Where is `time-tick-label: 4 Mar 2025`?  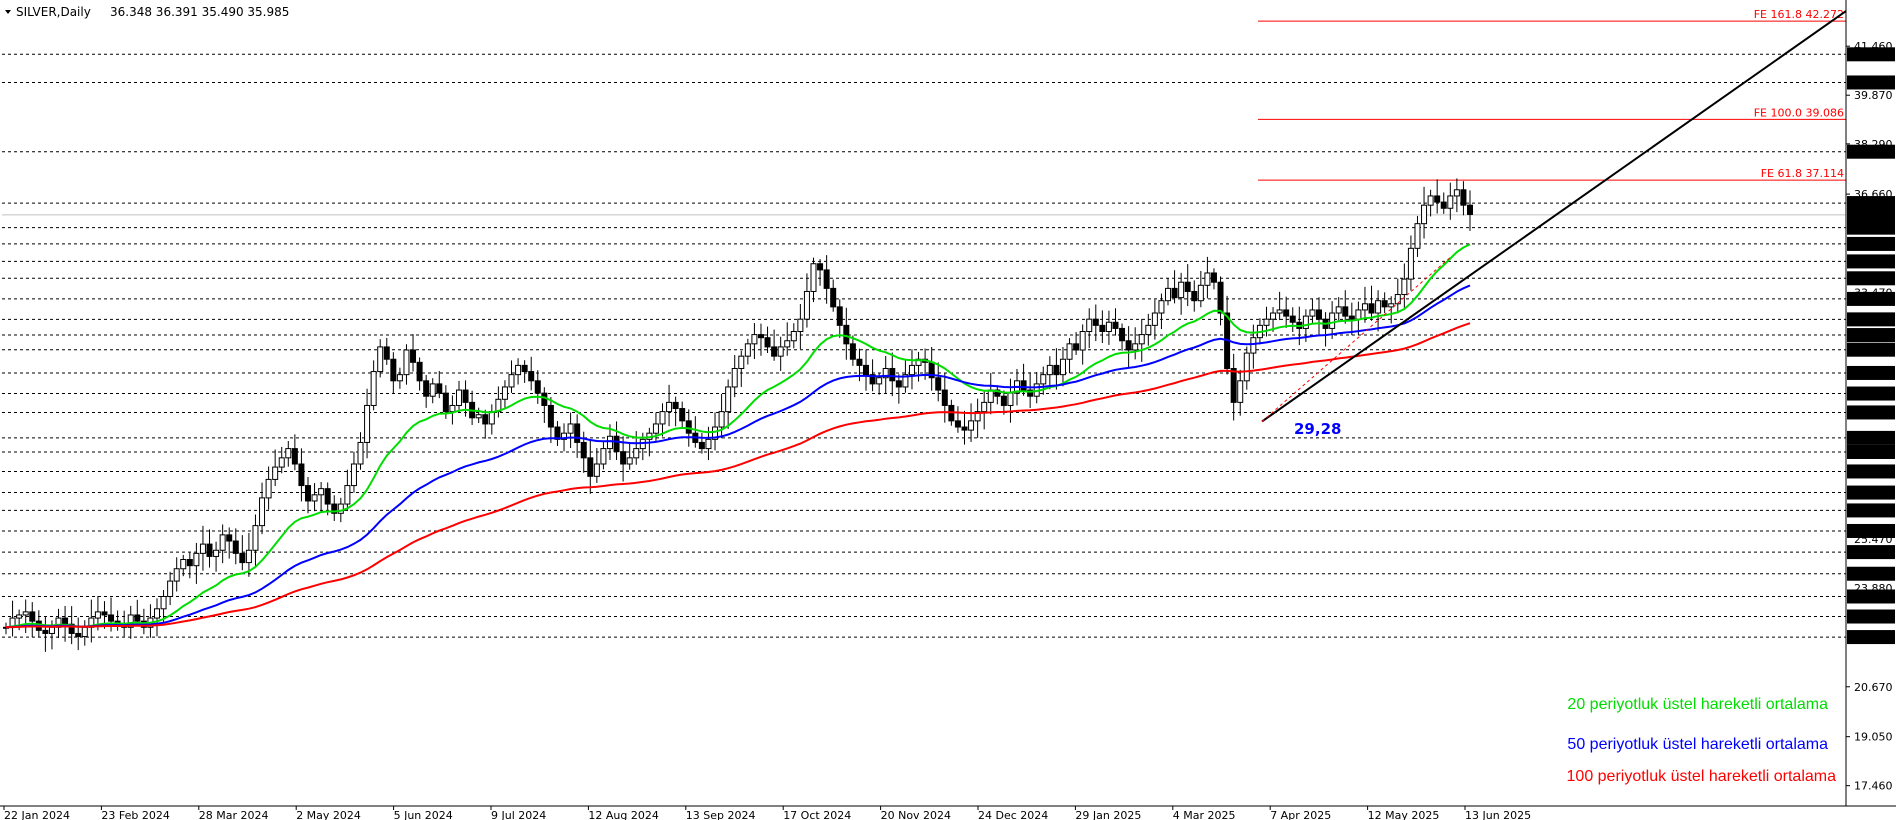 time-tick-label: 4 Mar 2025 is located at coordinates (1204, 814).